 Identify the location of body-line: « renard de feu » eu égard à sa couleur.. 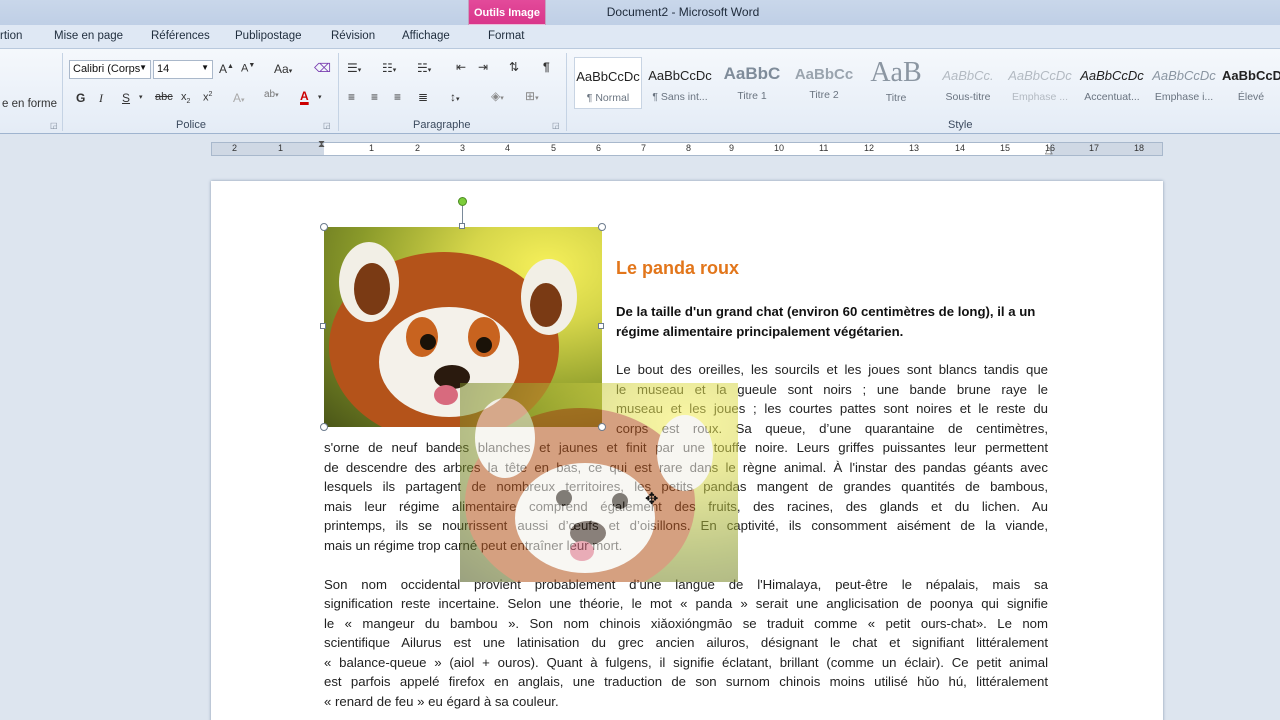
(441, 701).